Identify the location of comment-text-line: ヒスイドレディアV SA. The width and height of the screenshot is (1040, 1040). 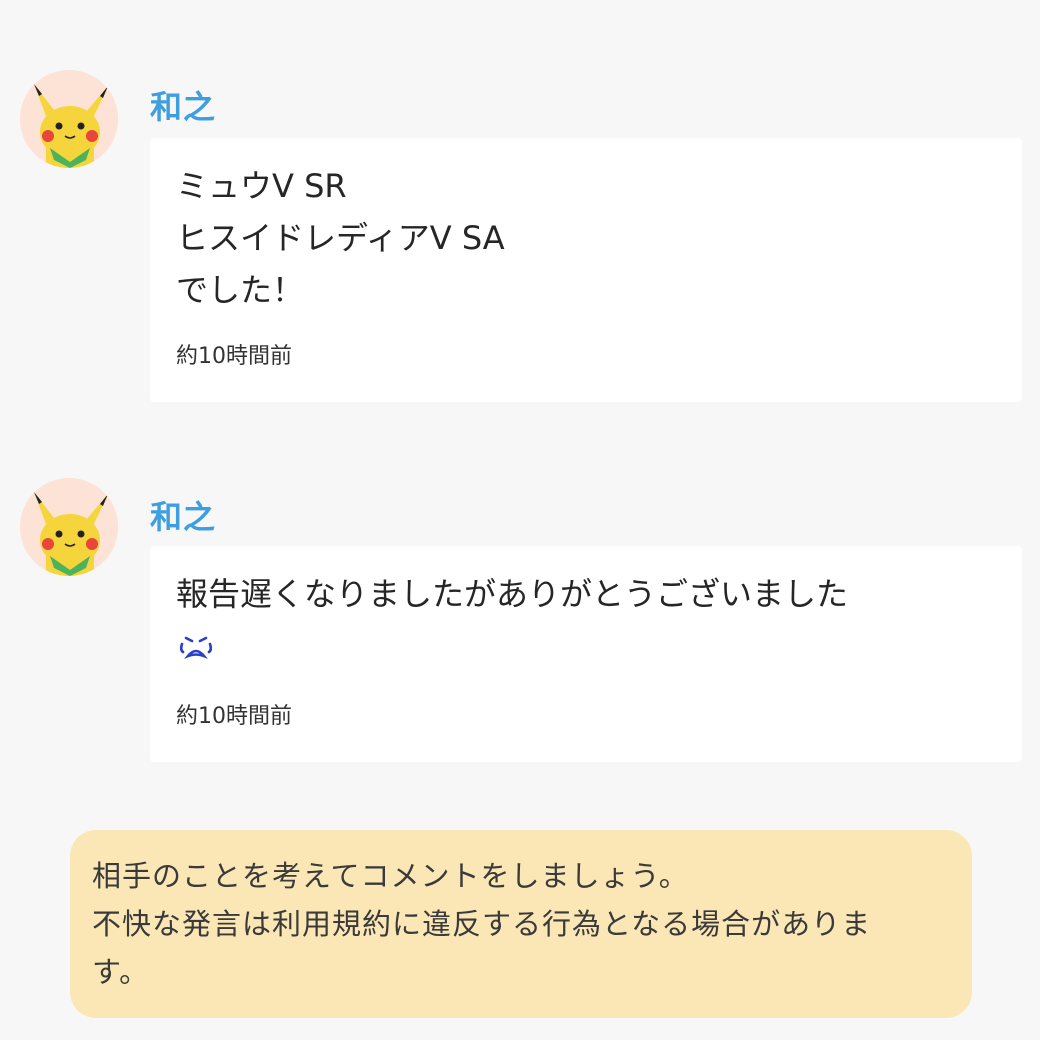
(340, 238).